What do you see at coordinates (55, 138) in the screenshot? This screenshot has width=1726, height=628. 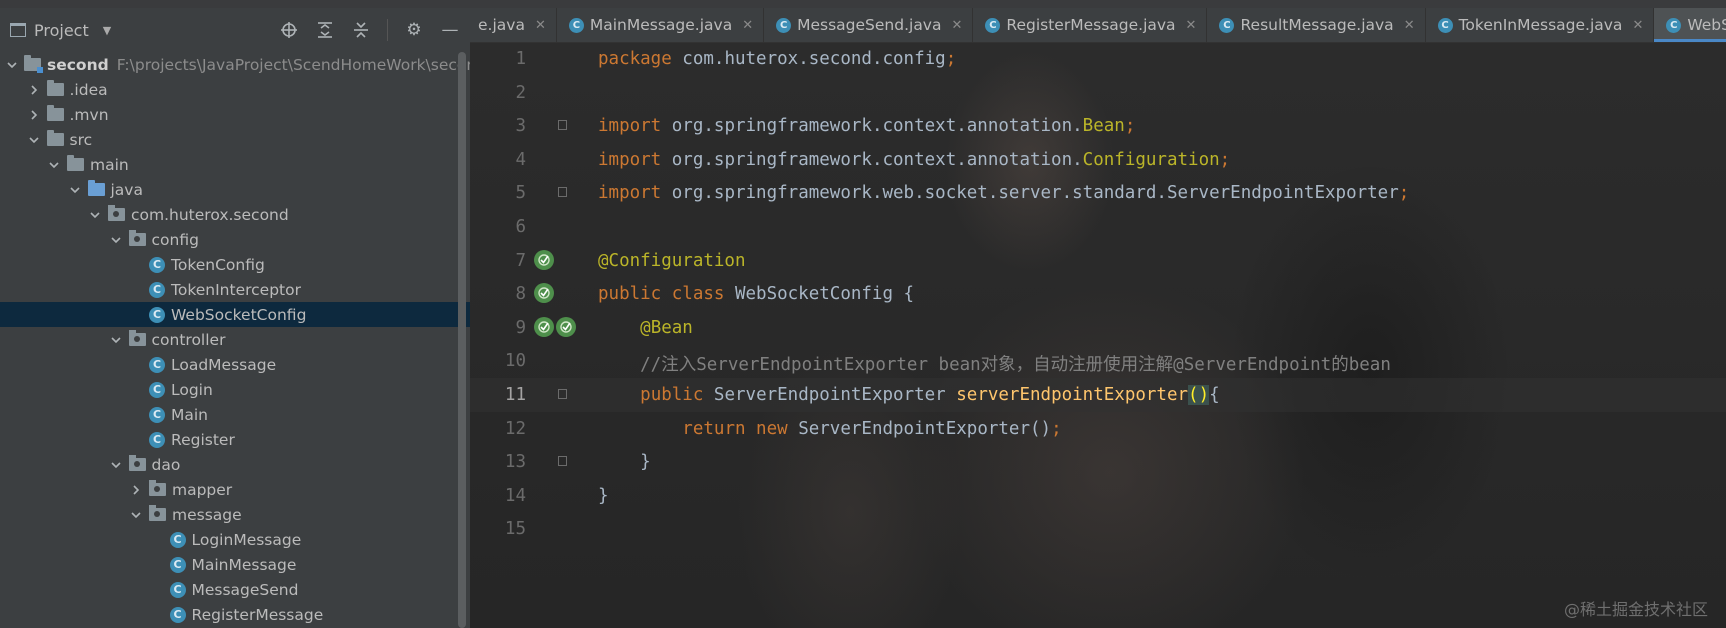 I see `folder-icon` at bounding box center [55, 138].